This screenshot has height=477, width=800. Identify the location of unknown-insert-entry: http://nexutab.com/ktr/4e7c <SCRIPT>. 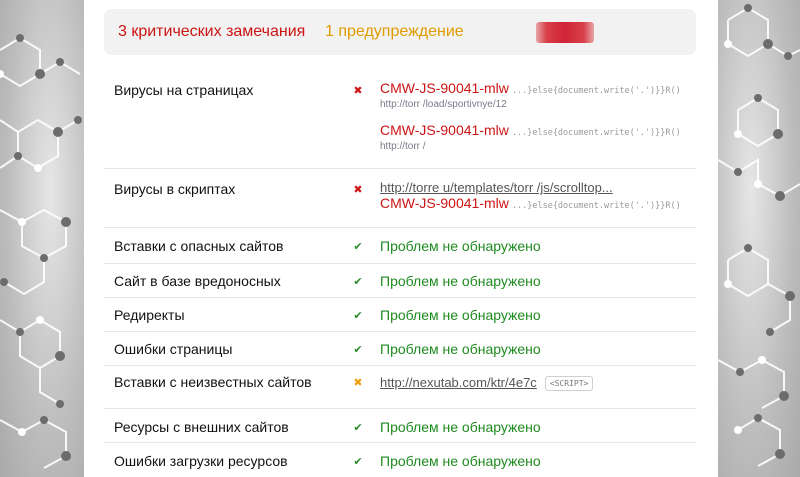
(487, 383).